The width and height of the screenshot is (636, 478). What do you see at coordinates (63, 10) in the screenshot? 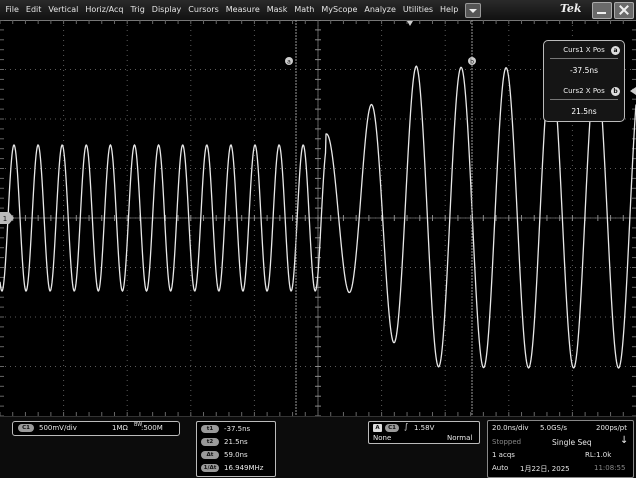
I see `menu-vertical: Vertical` at bounding box center [63, 10].